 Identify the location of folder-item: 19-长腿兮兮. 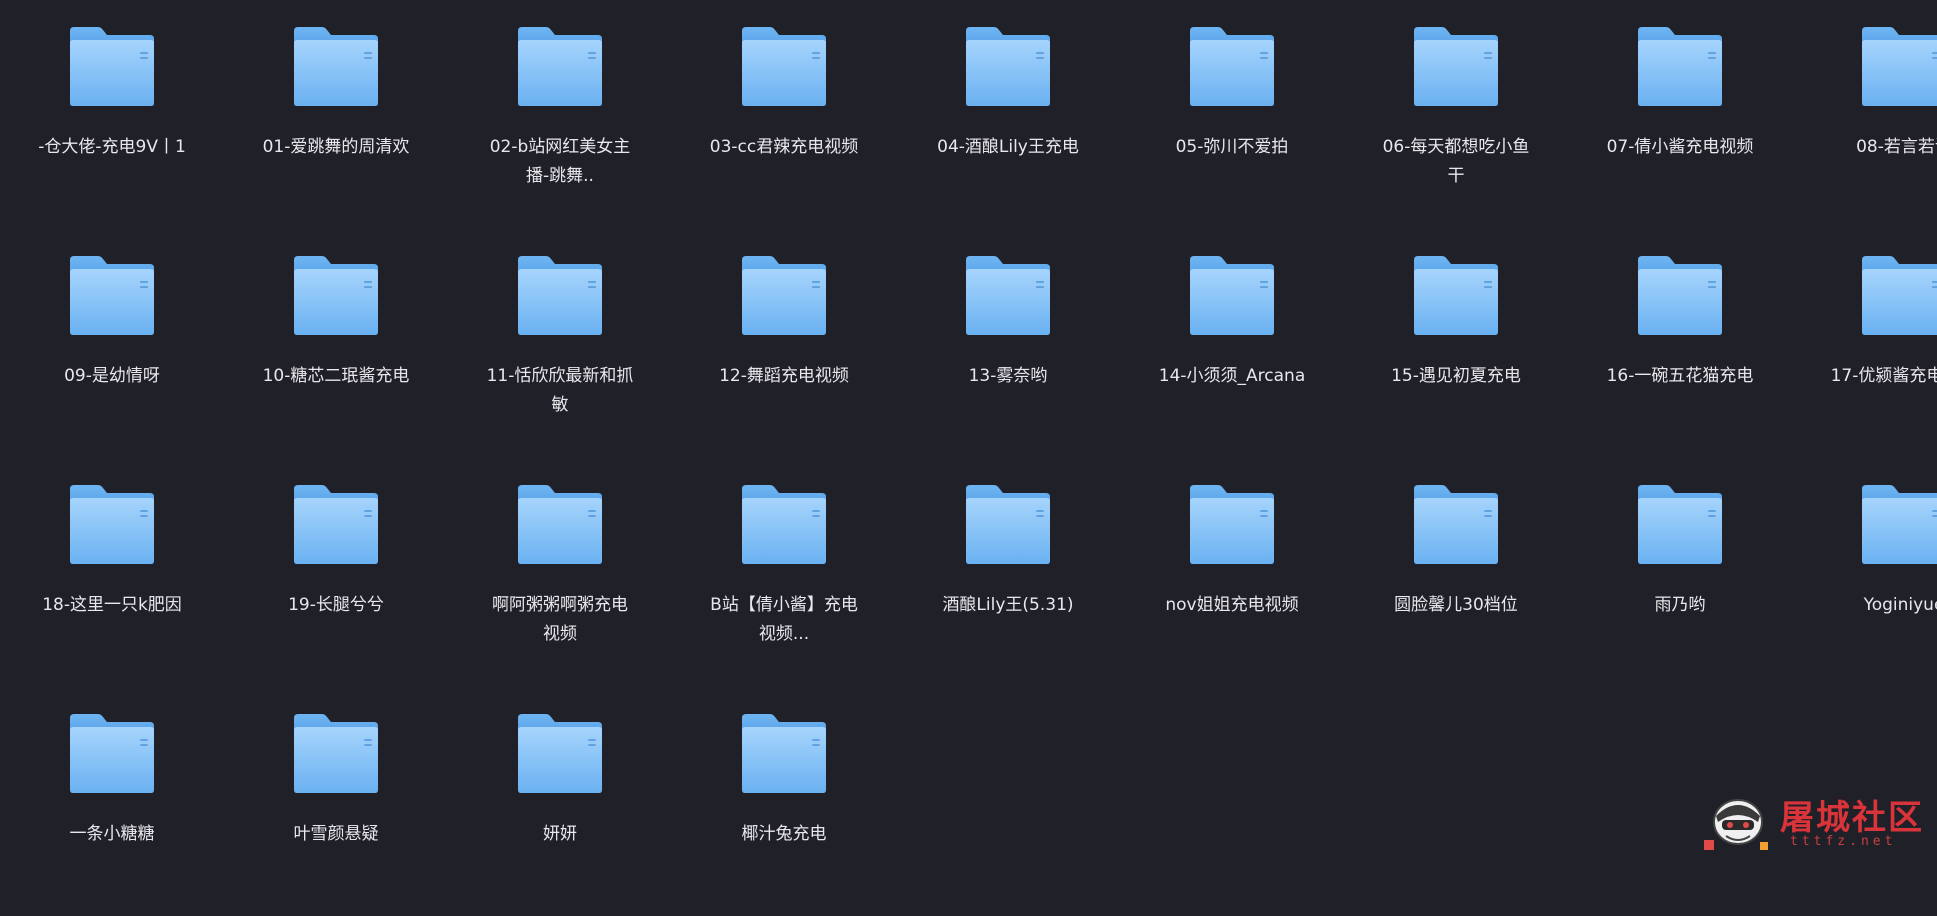
(336, 572).